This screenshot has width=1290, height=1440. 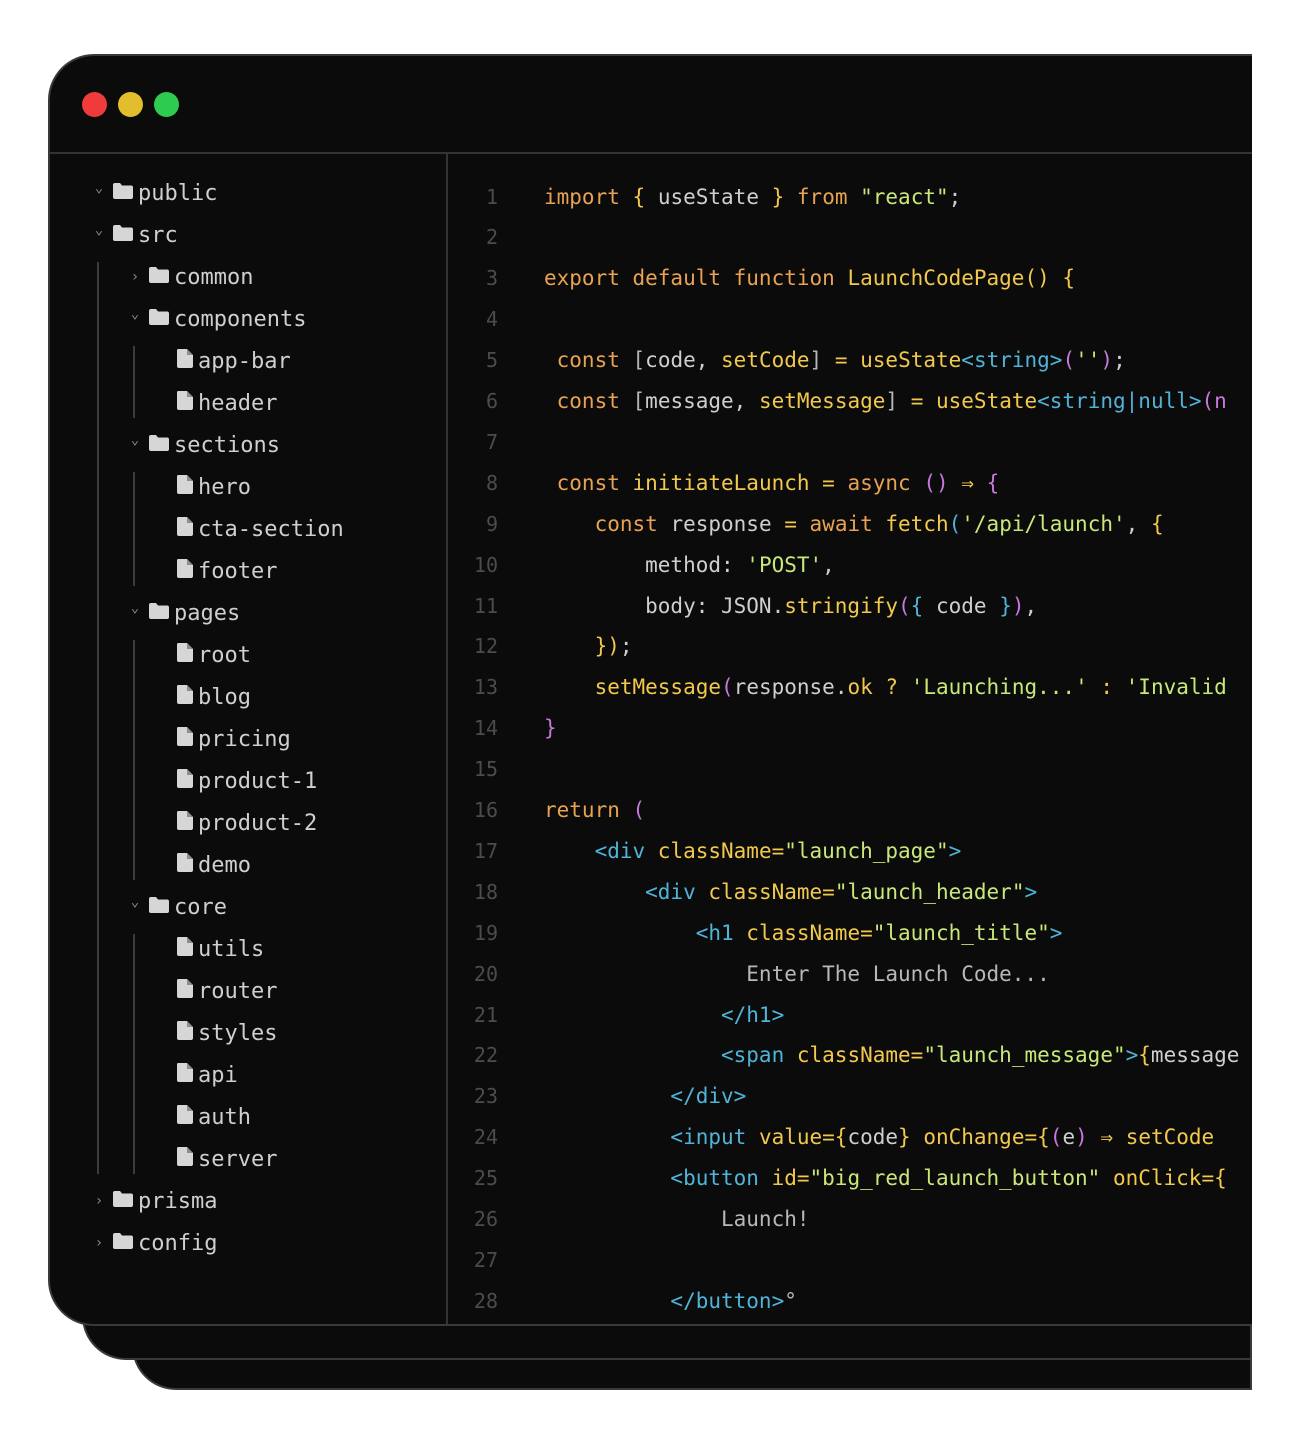 I want to click on line-number: 18, so click(x=485, y=891).